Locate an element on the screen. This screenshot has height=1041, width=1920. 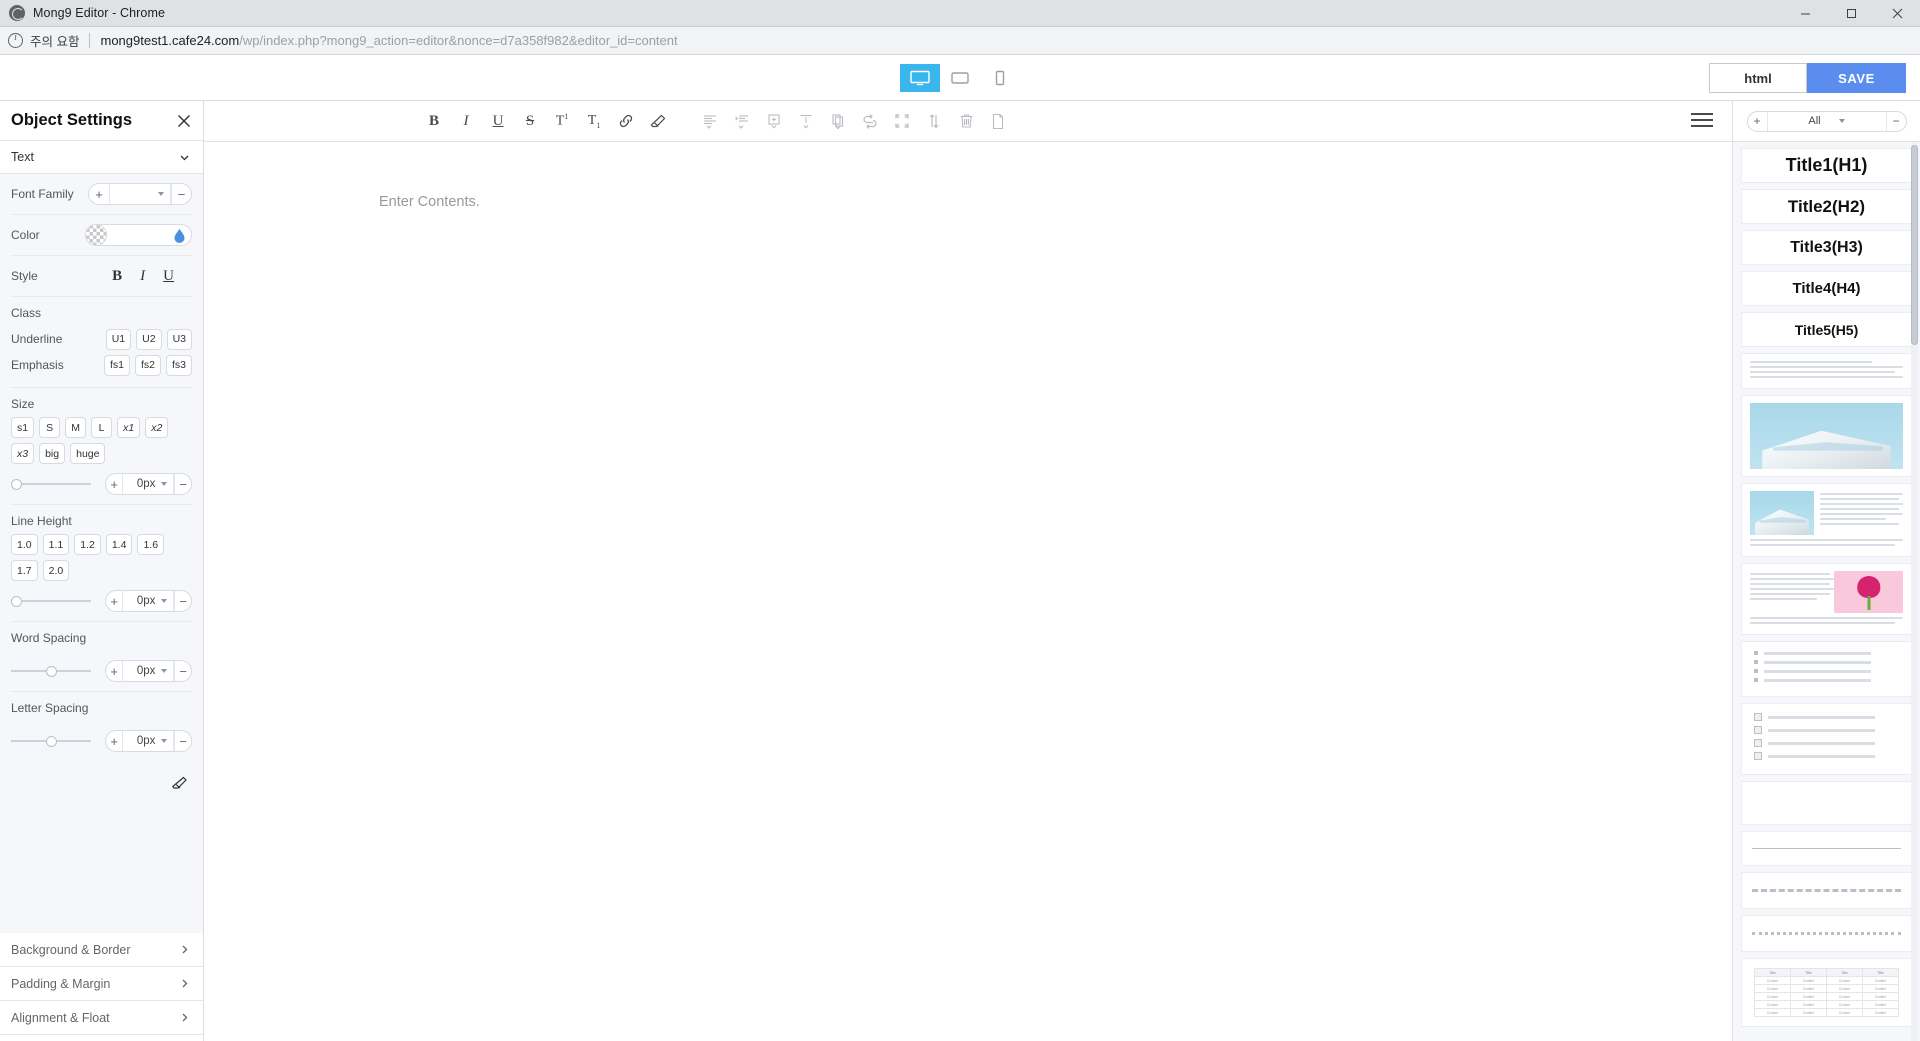
save-button: SAVE is located at coordinates (1856, 78).